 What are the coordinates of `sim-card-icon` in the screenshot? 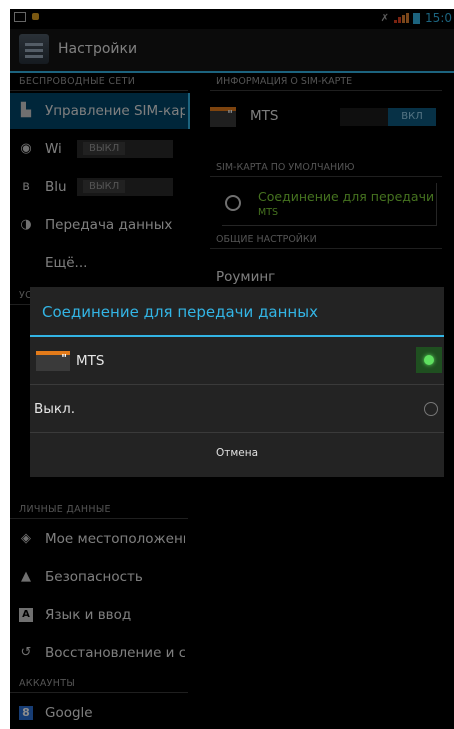 It's located at (53, 361).